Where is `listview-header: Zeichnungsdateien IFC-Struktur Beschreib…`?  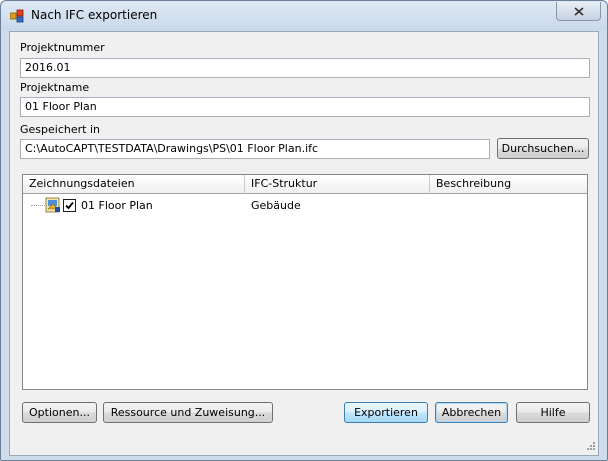
listview-header: Zeichnungsdateien IFC-Struktur Beschreib… is located at coordinates (305, 184).